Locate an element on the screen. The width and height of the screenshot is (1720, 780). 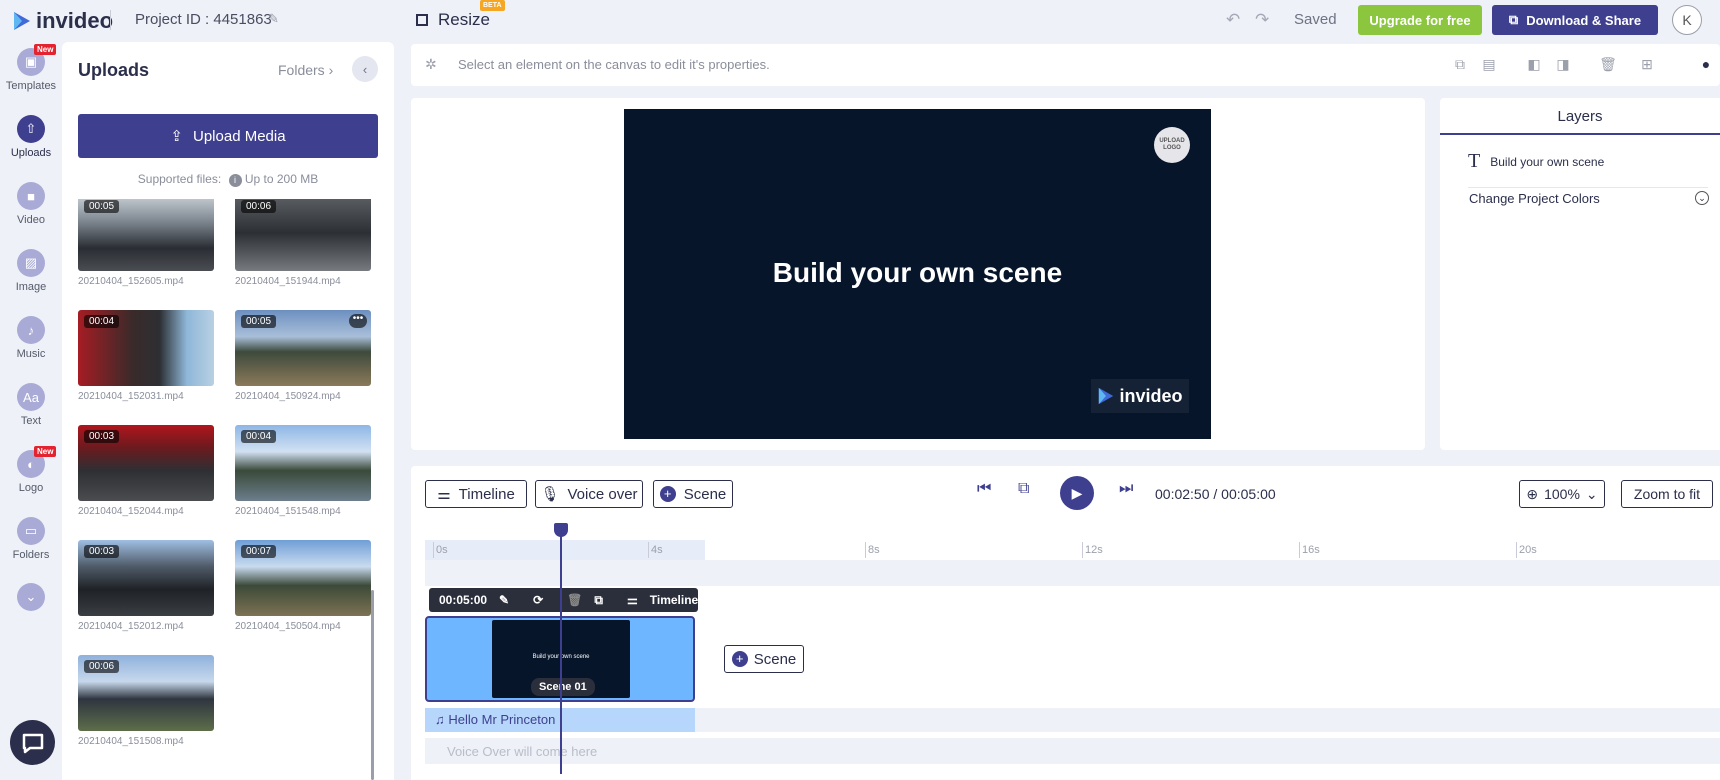
text-layer-icon: T is located at coordinates (1474, 161).